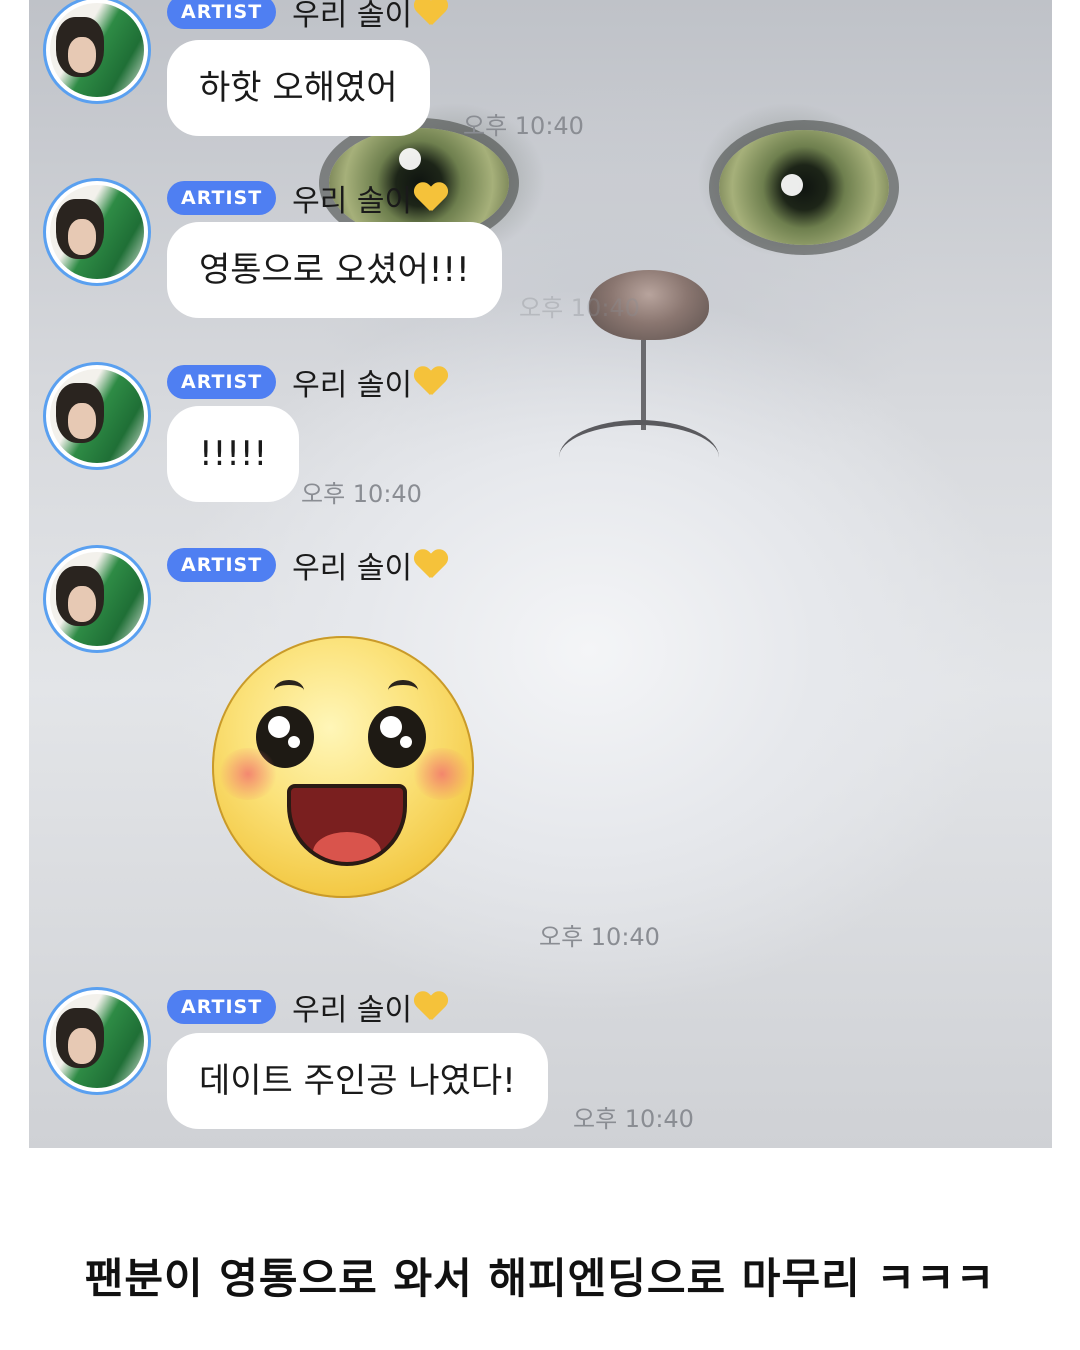  Describe the element at coordinates (233, 454) in the screenshot. I see `message-bubble: !!!!!` at that location.